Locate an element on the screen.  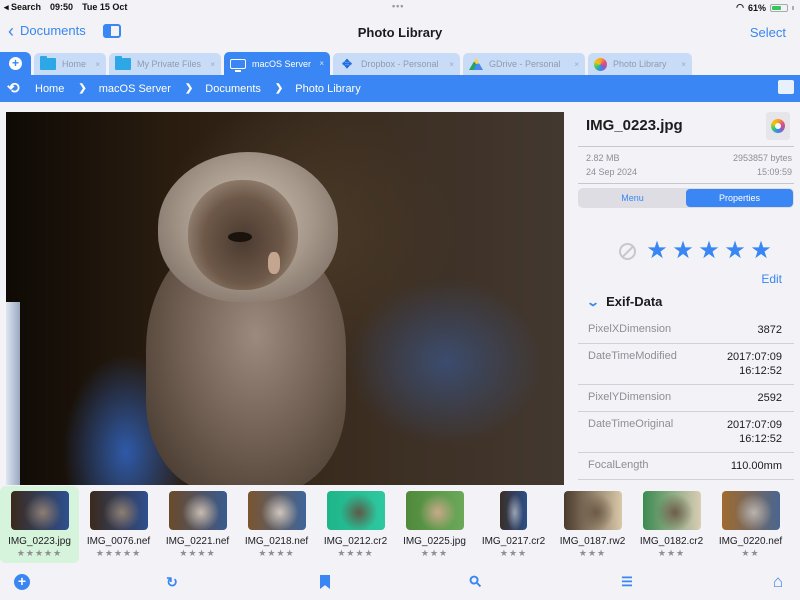
thumbnail-name: IMG_0220.nef is located at coordinates (750, 541).